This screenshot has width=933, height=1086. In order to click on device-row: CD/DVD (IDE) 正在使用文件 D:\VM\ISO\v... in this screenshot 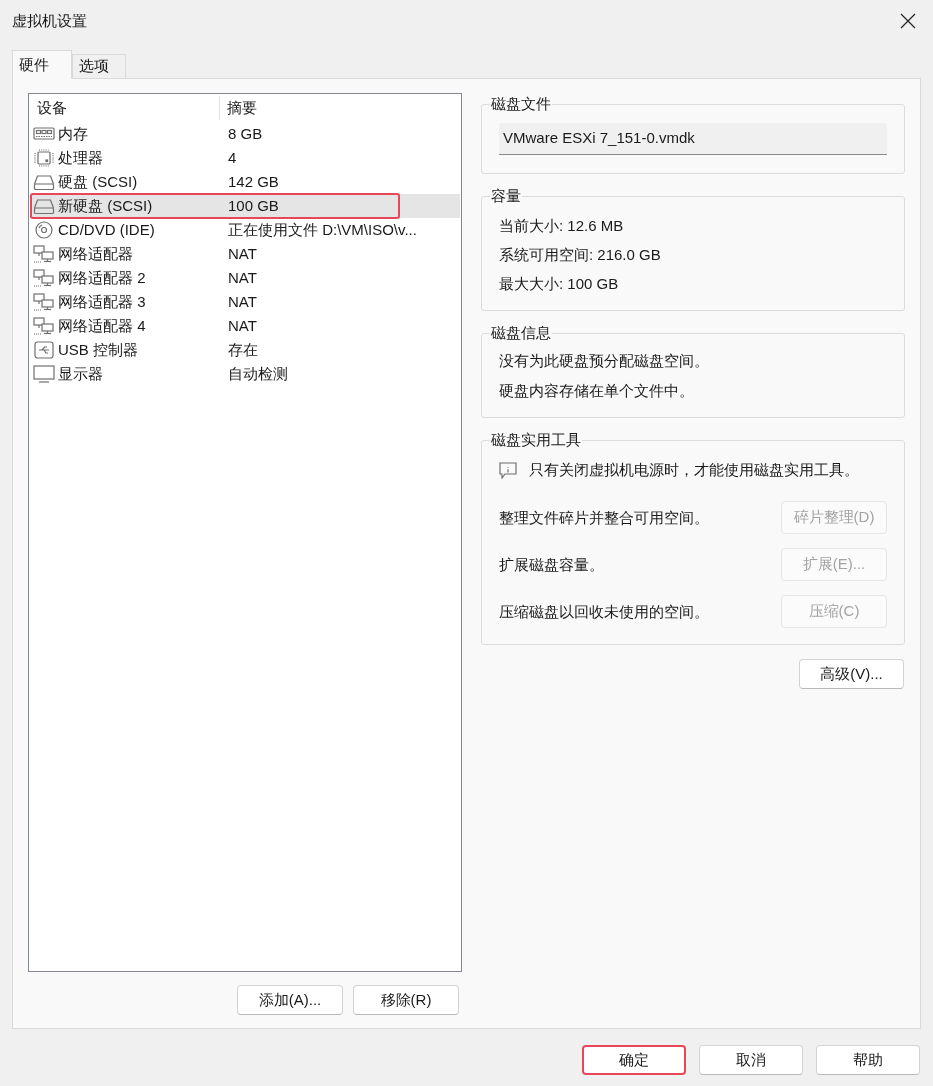, I will do `click(245, 230)`.